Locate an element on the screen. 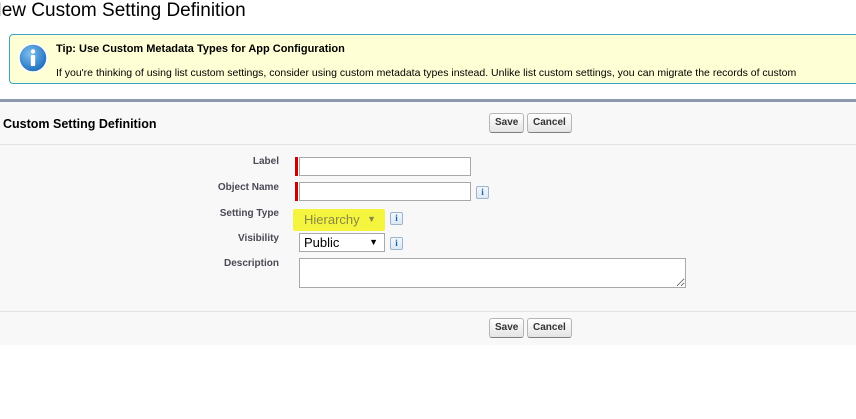 This screenshot has width=856, height=419. setting-type-field-label: Setting Type is located at coordinates (249, 213).